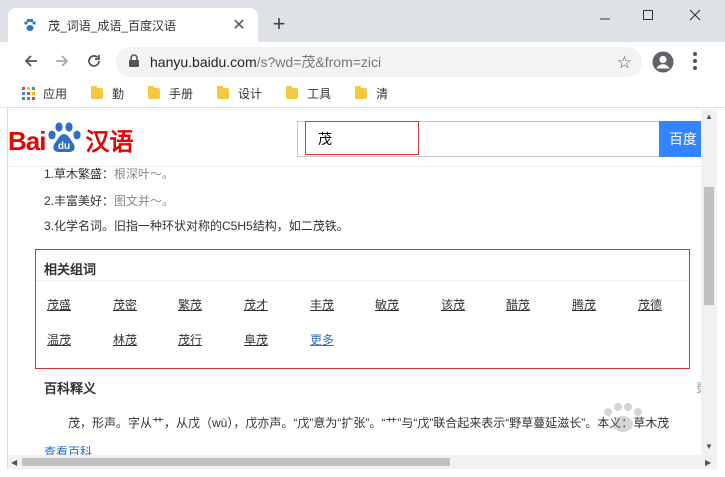  I want to click on related-word-link: 林茂, so click(125, 339).